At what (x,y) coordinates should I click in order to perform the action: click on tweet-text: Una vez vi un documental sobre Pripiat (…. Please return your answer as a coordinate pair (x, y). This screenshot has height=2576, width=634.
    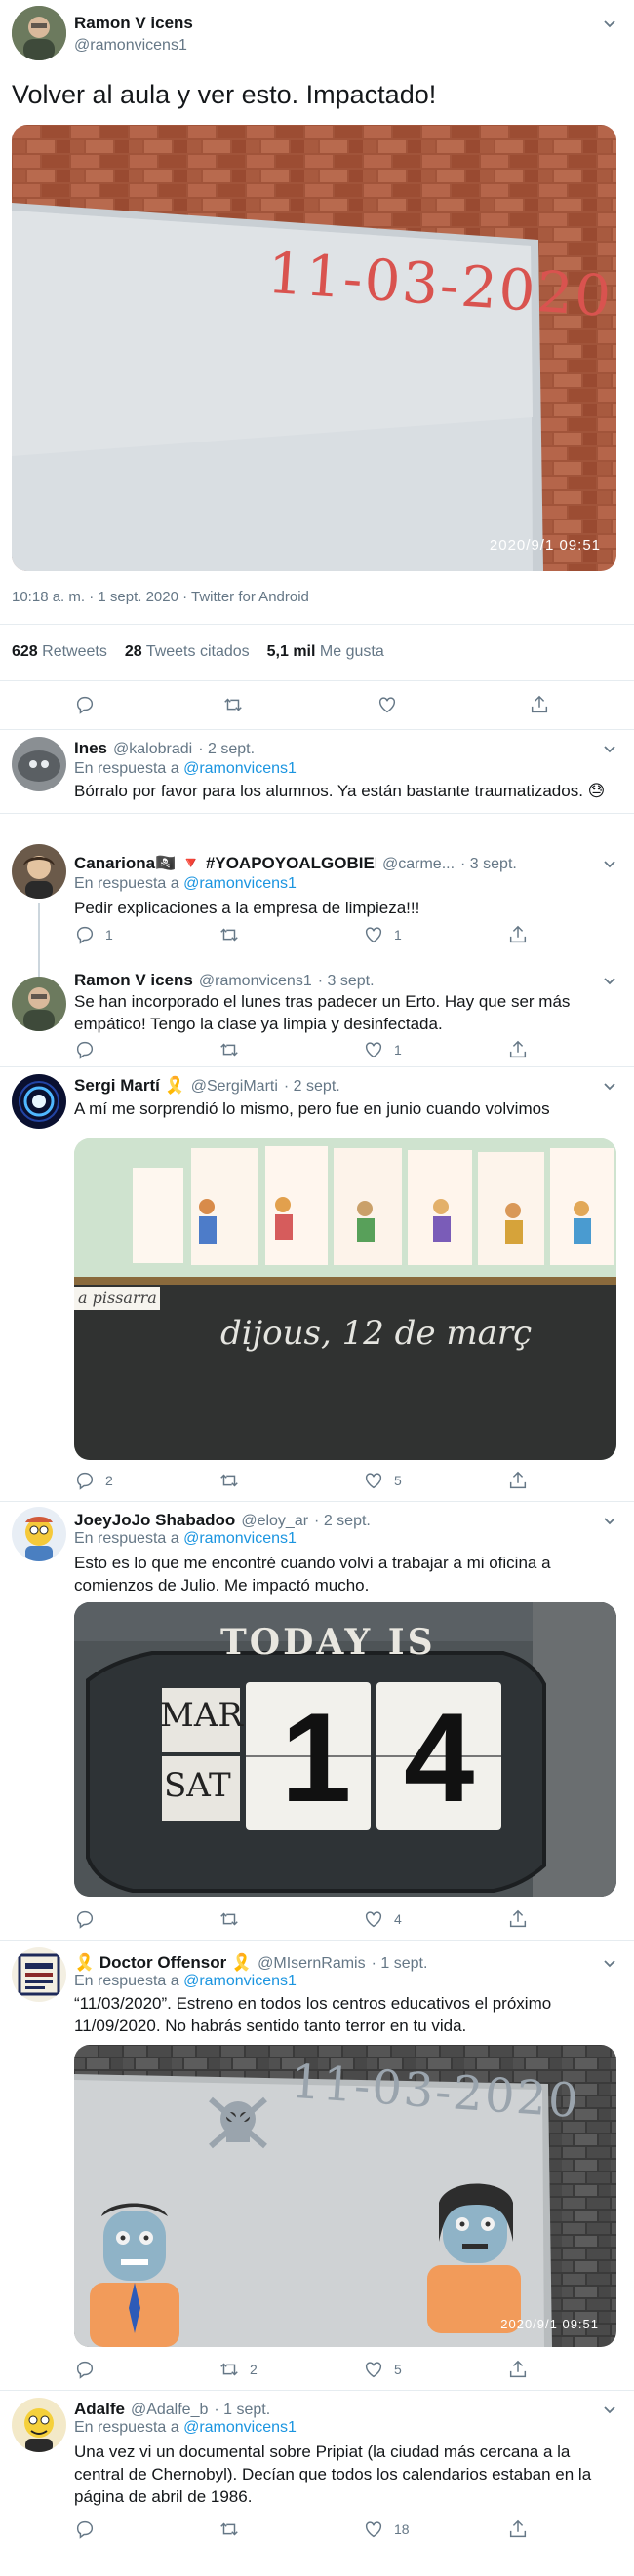
    Looking at the image, I should click on (333, 2474).